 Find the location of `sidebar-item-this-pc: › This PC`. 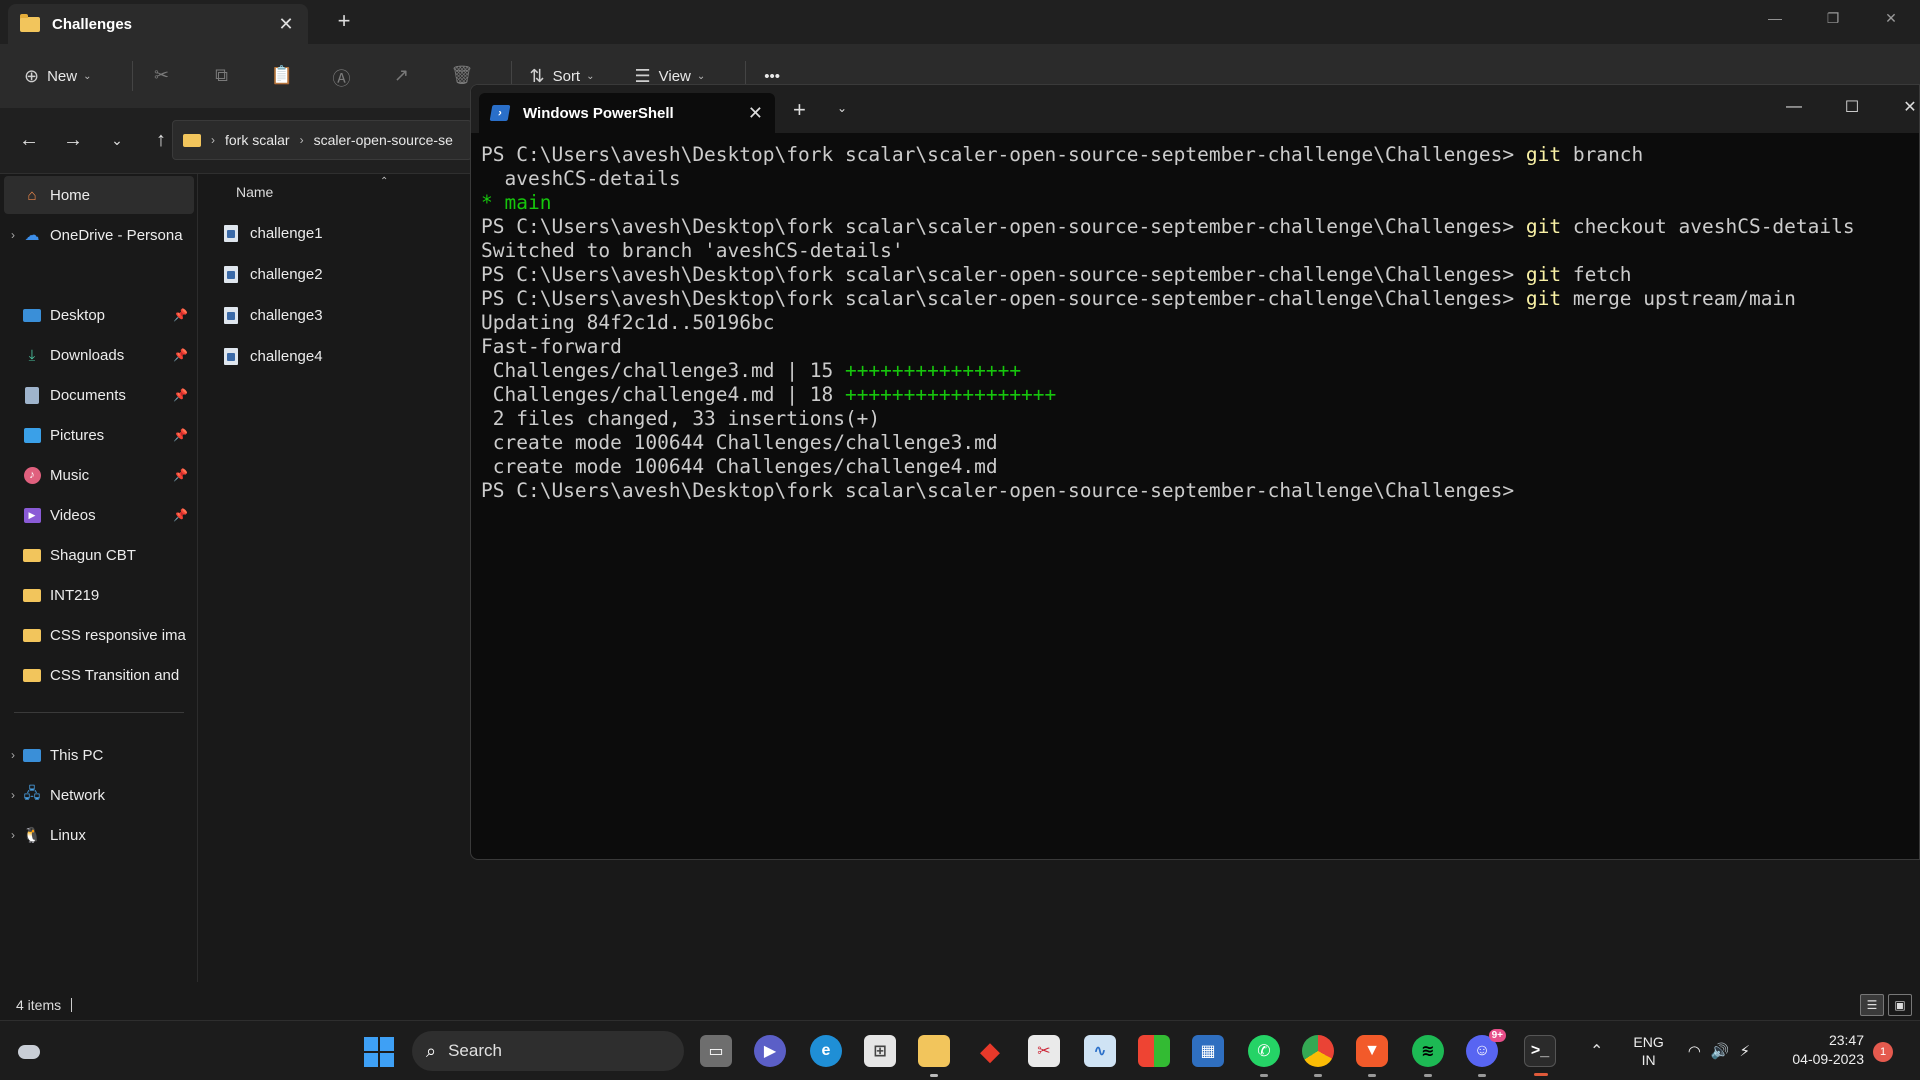

sidebar-item-this-pc: › This PC is located at coordinates (99, 755).